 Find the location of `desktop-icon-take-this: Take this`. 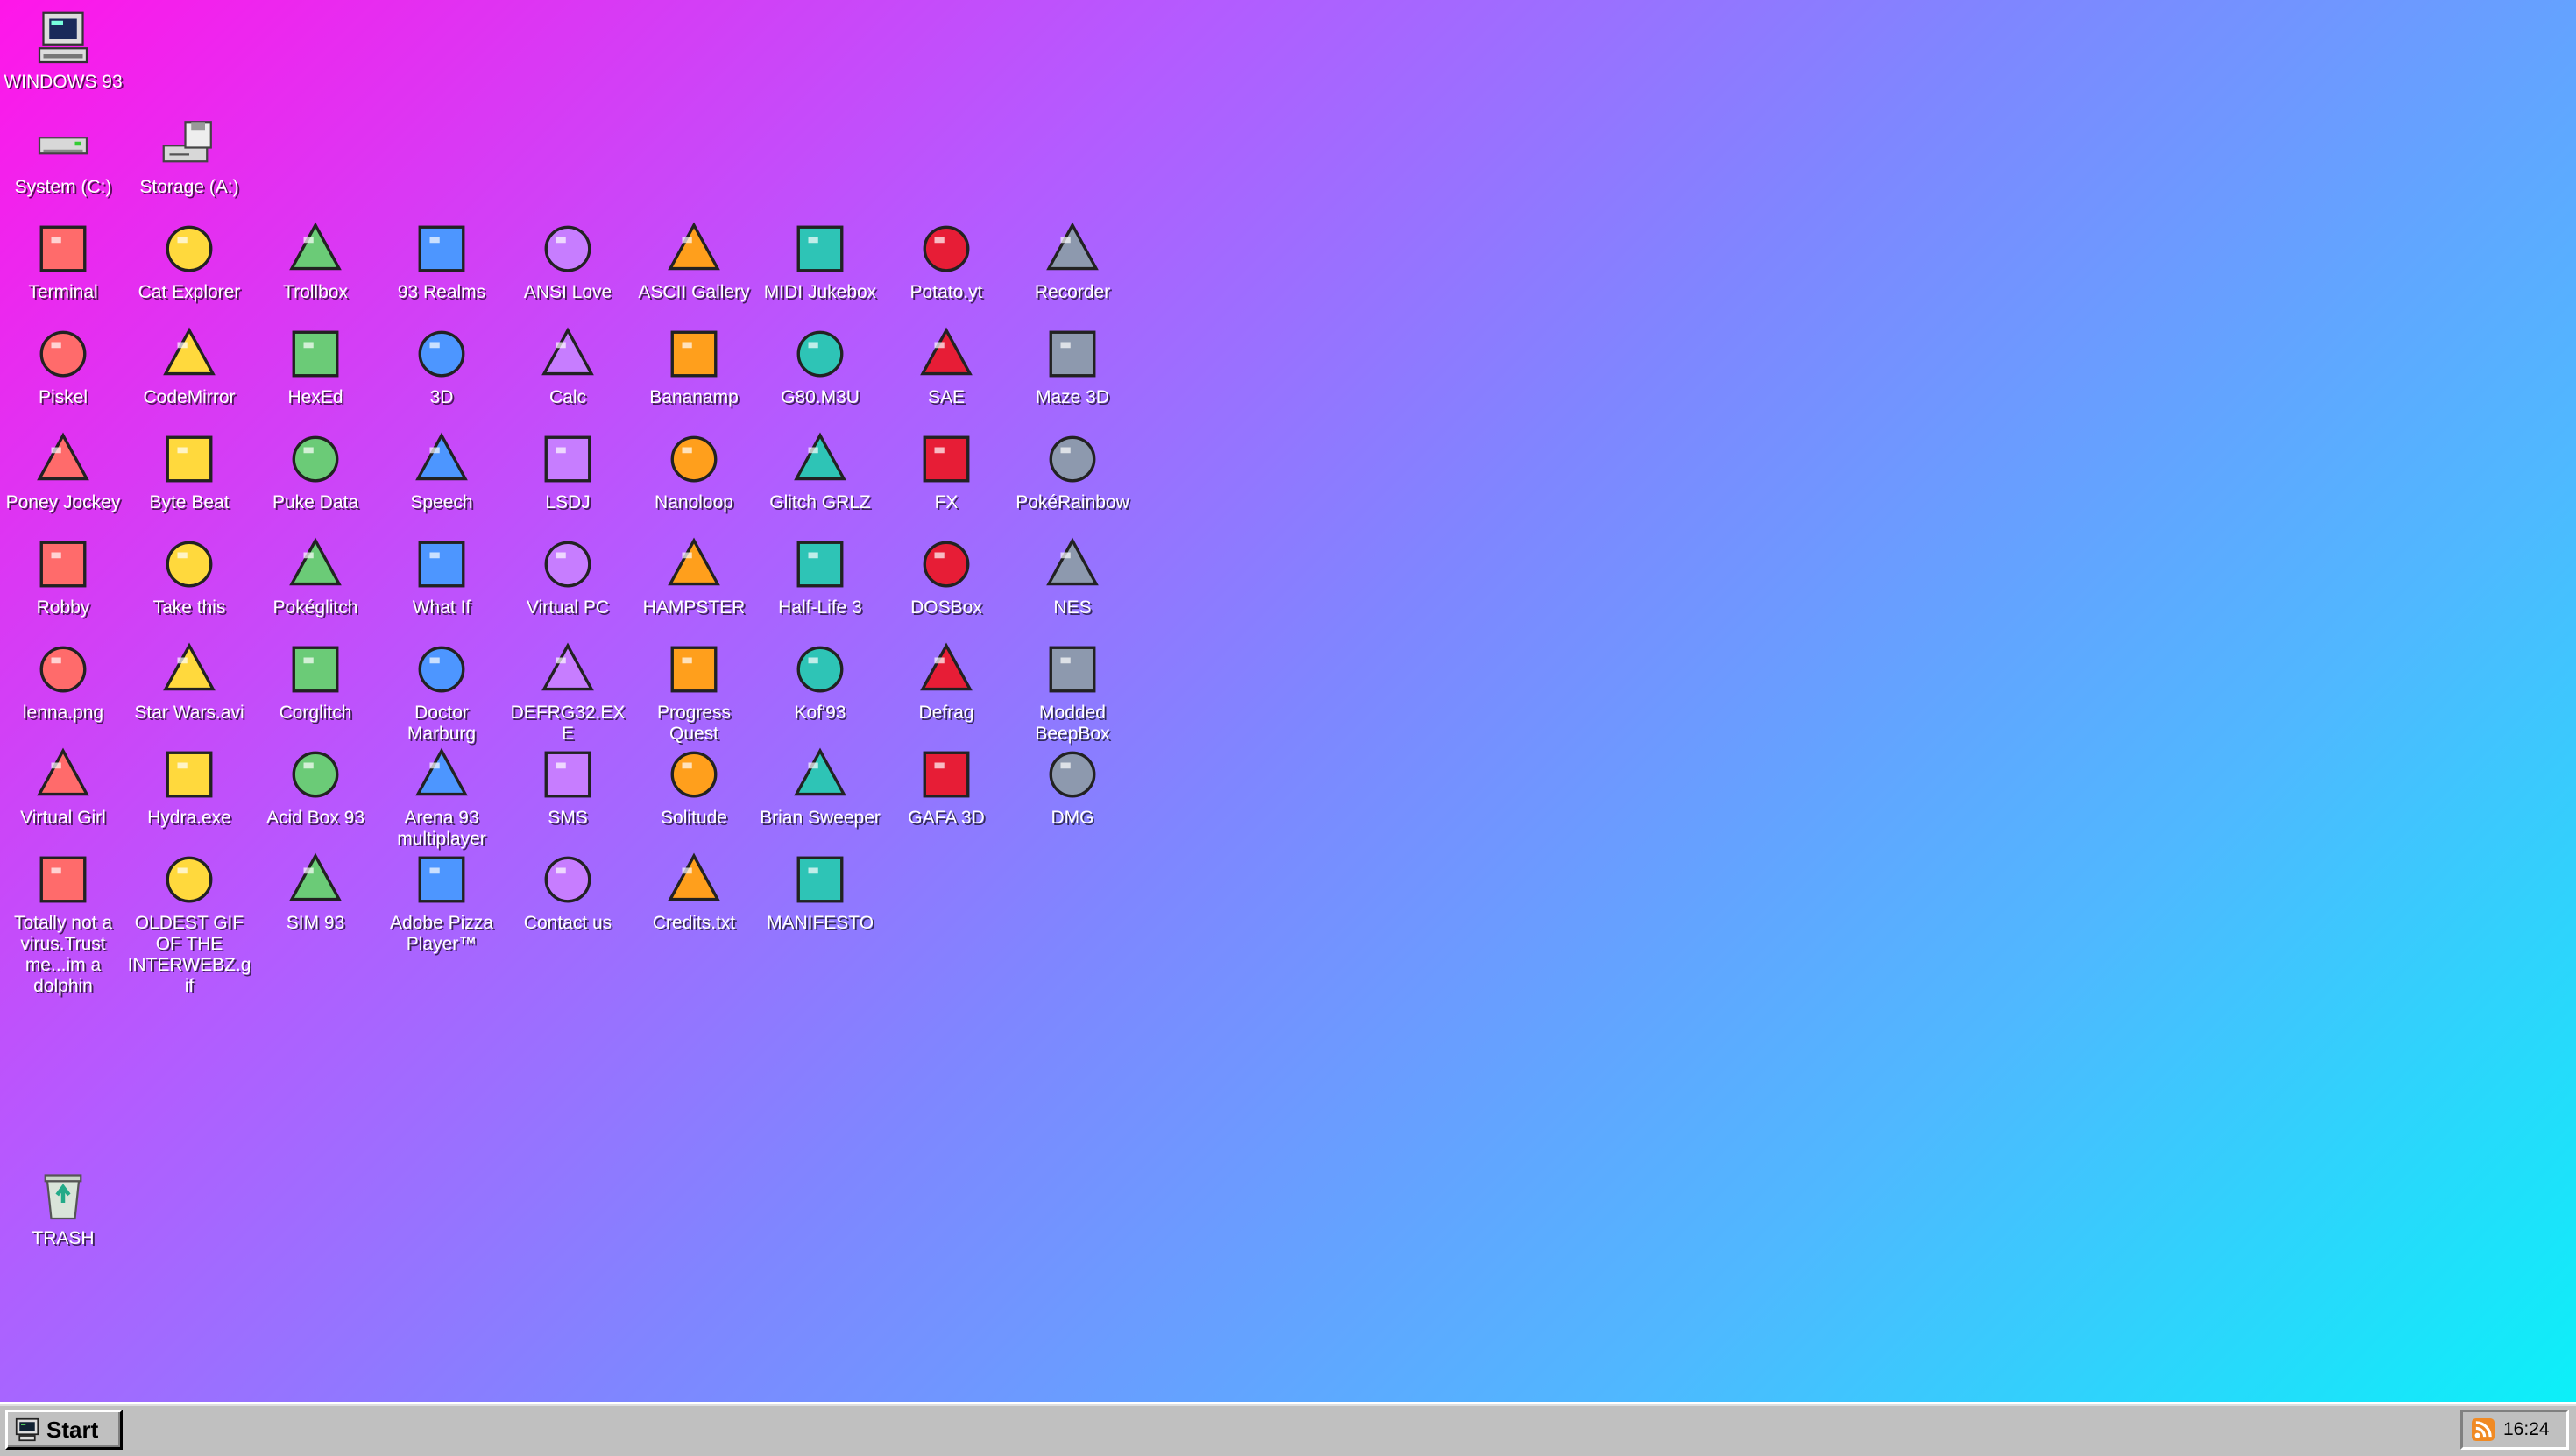

desktop-icon-take-this: Take this is located at coordinates (189, 575).